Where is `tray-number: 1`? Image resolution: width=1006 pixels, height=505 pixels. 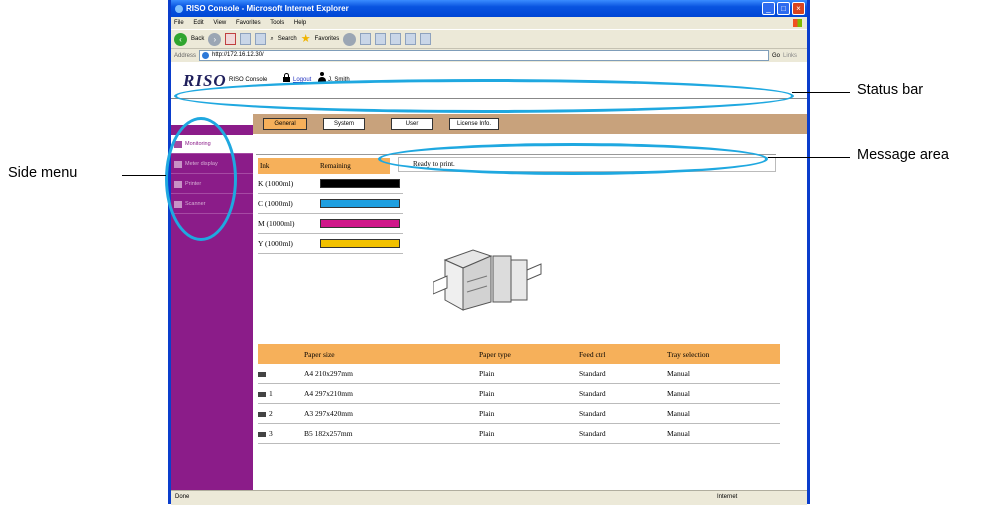
tray-number: 1 is located at coordinates (271, 393).